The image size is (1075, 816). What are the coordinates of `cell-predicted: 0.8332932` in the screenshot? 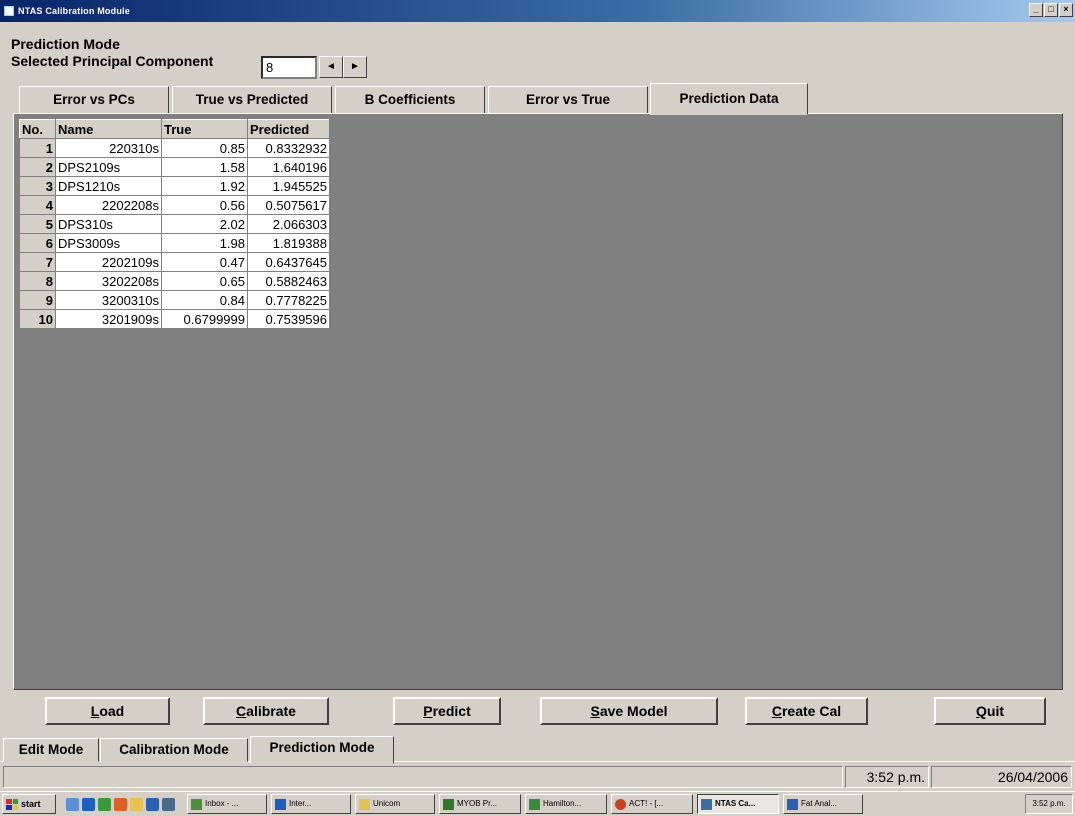 It's located at (288, 148).